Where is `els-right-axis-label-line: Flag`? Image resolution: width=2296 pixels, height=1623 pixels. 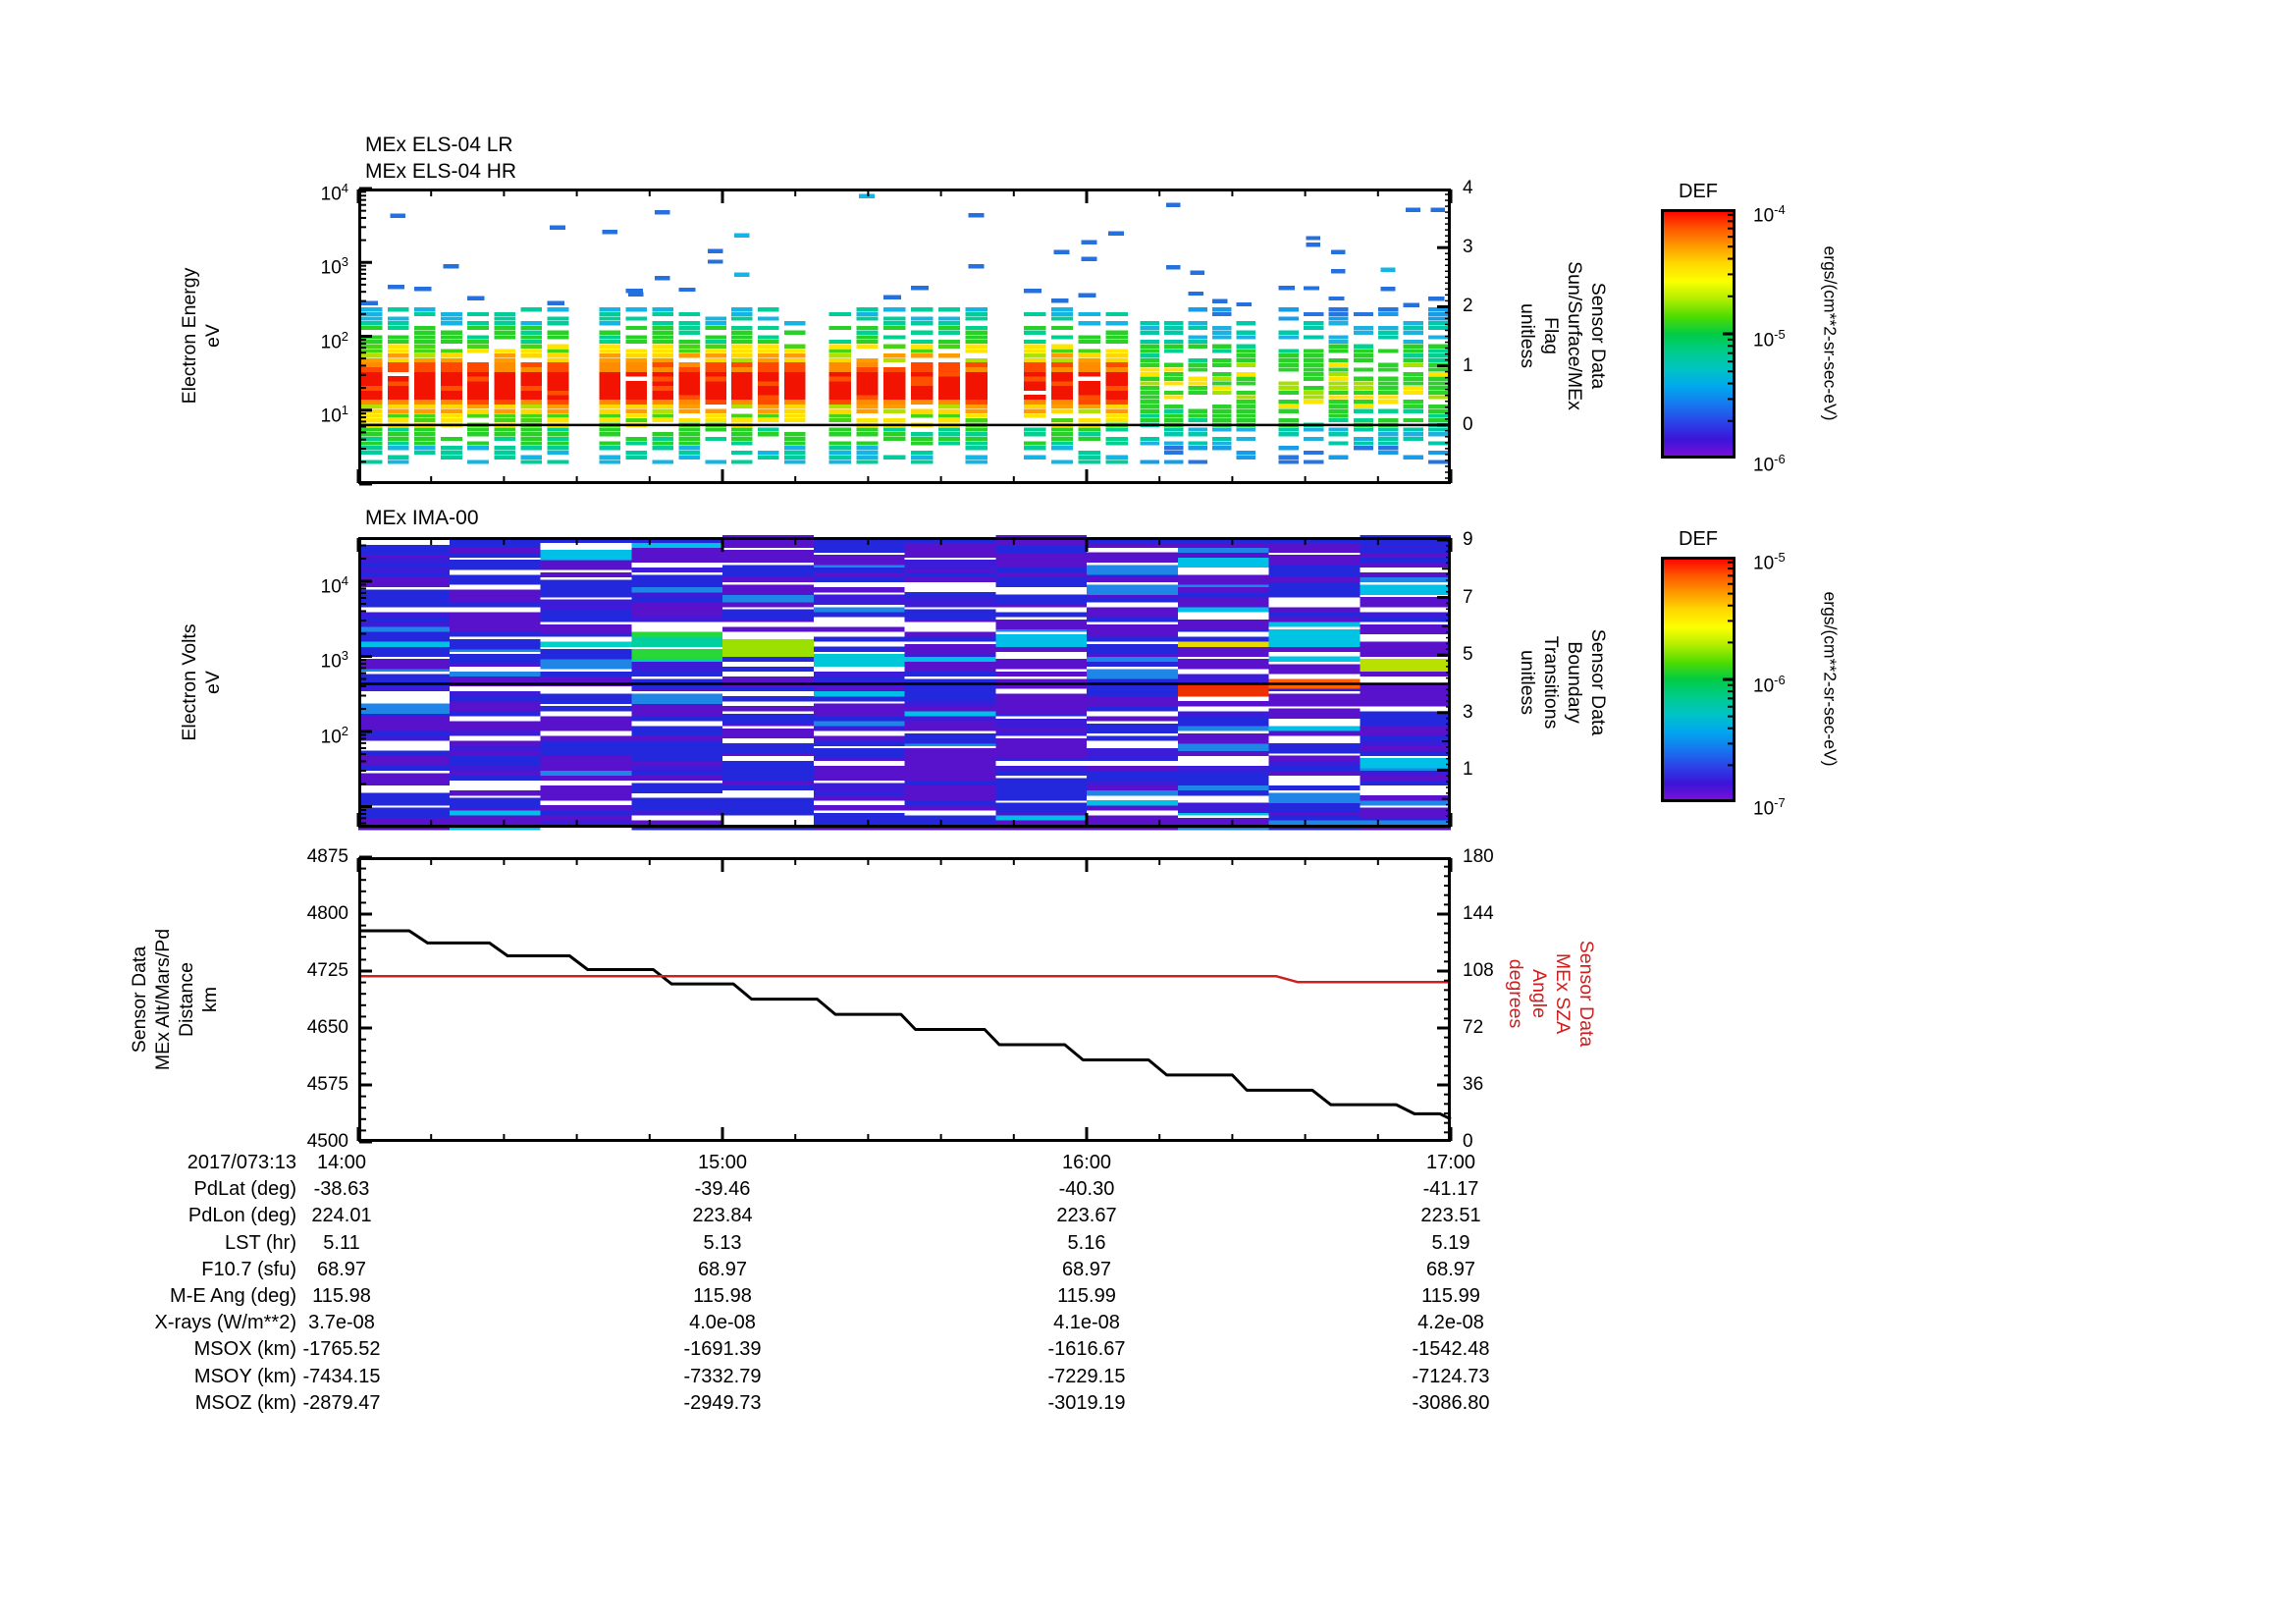
els-right-axis-label-line: Flag is located at coordinates (1551, 335).